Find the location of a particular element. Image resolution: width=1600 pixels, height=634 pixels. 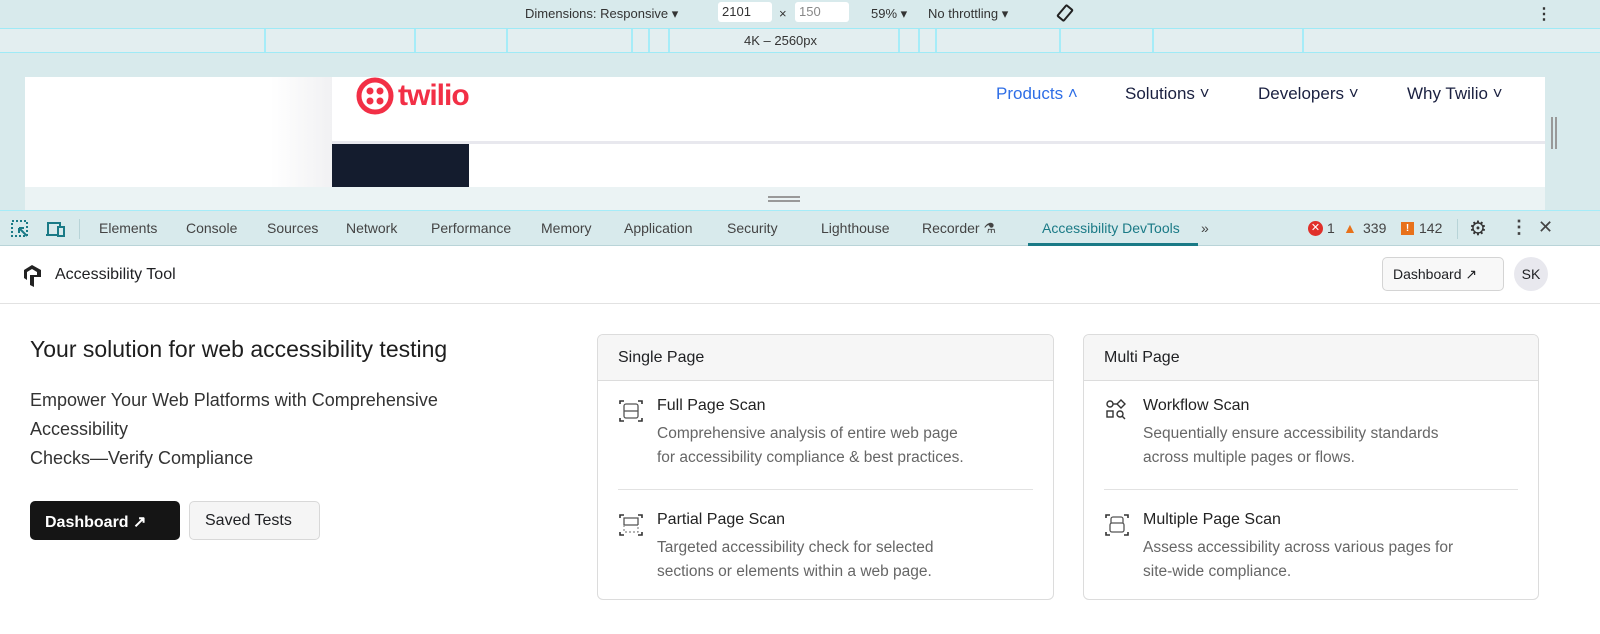

app-title: Accessibility Tool is located at coordinates (115, 274).